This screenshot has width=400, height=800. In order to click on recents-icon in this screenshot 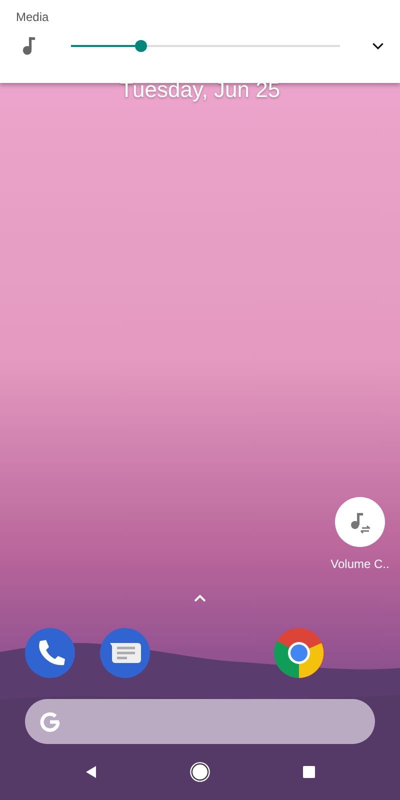, I will do `click(309, 772)`.